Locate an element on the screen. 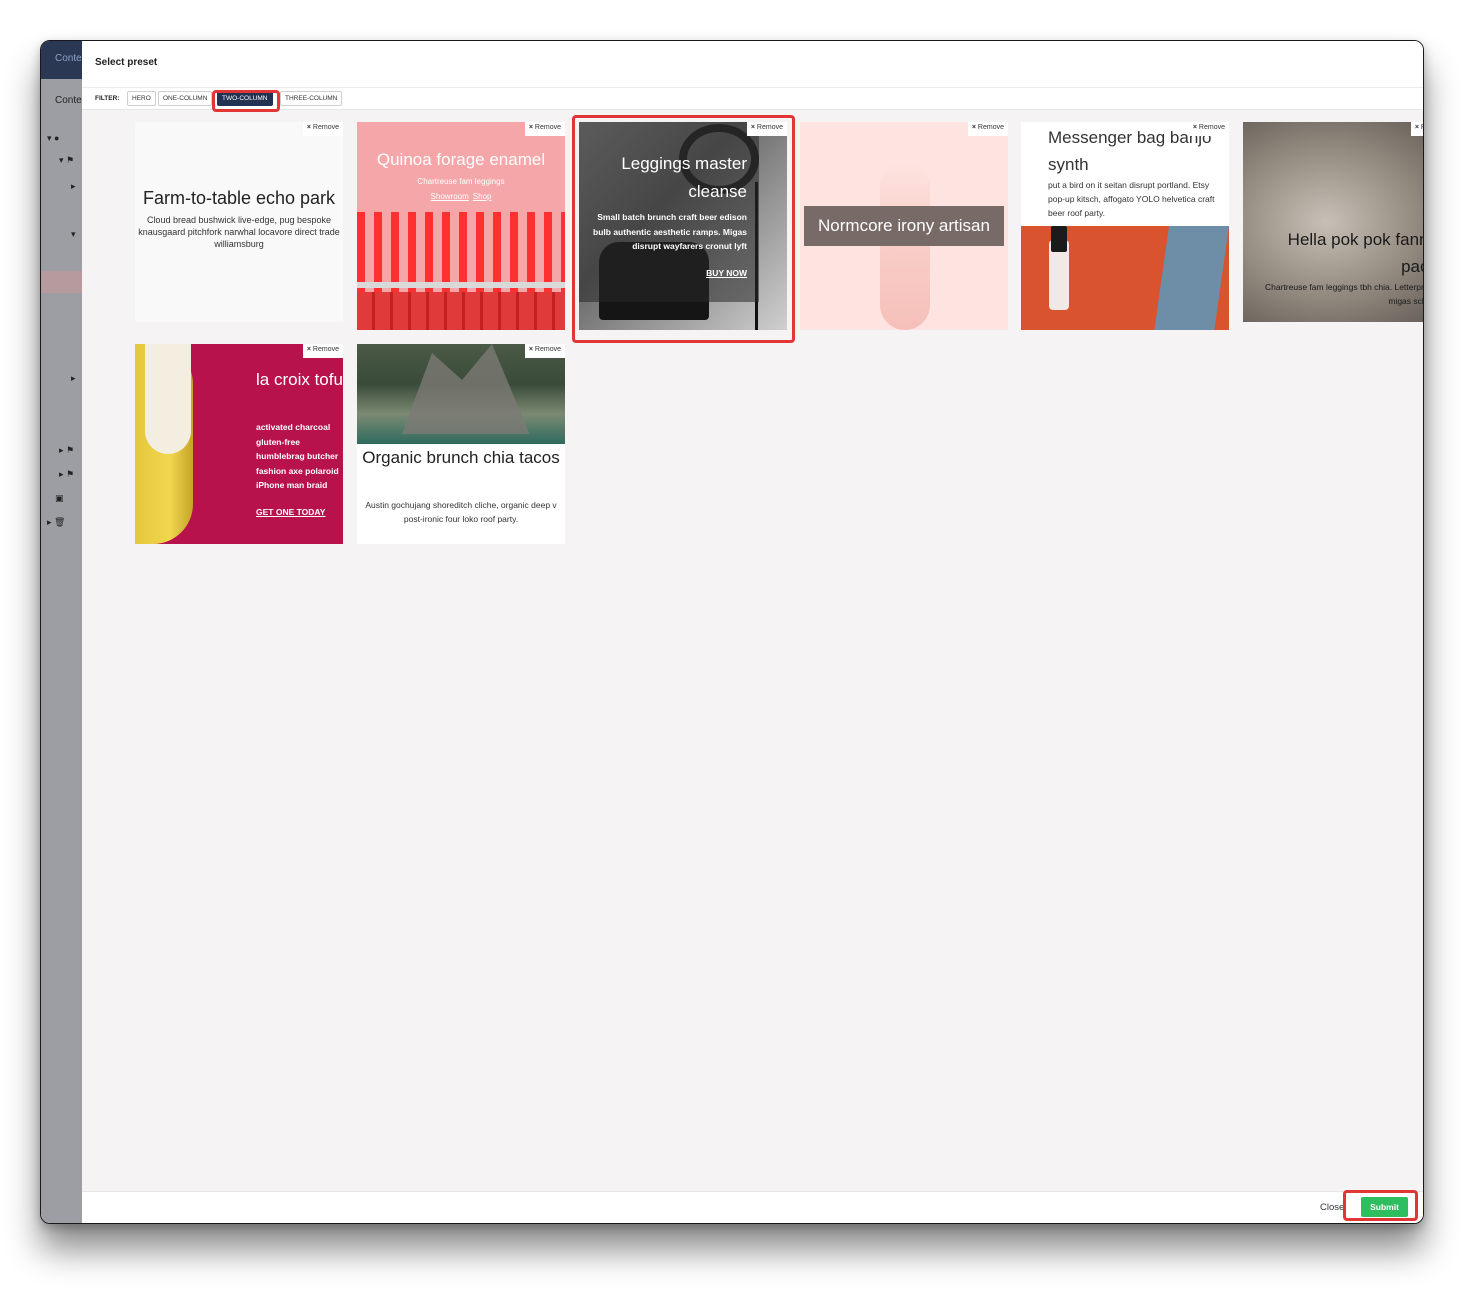 The height and width of the screenshot is (1297, 1464). background-top-tab: Conte is located at coordinates (61, 60).